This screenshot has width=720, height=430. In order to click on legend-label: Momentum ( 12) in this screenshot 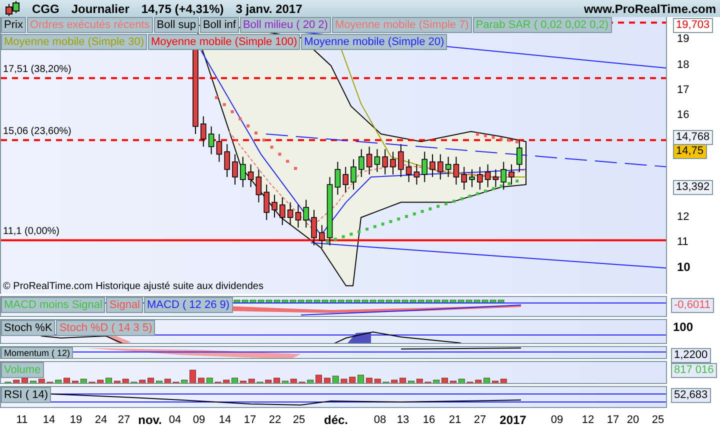, I will do `click(37, 352)`.